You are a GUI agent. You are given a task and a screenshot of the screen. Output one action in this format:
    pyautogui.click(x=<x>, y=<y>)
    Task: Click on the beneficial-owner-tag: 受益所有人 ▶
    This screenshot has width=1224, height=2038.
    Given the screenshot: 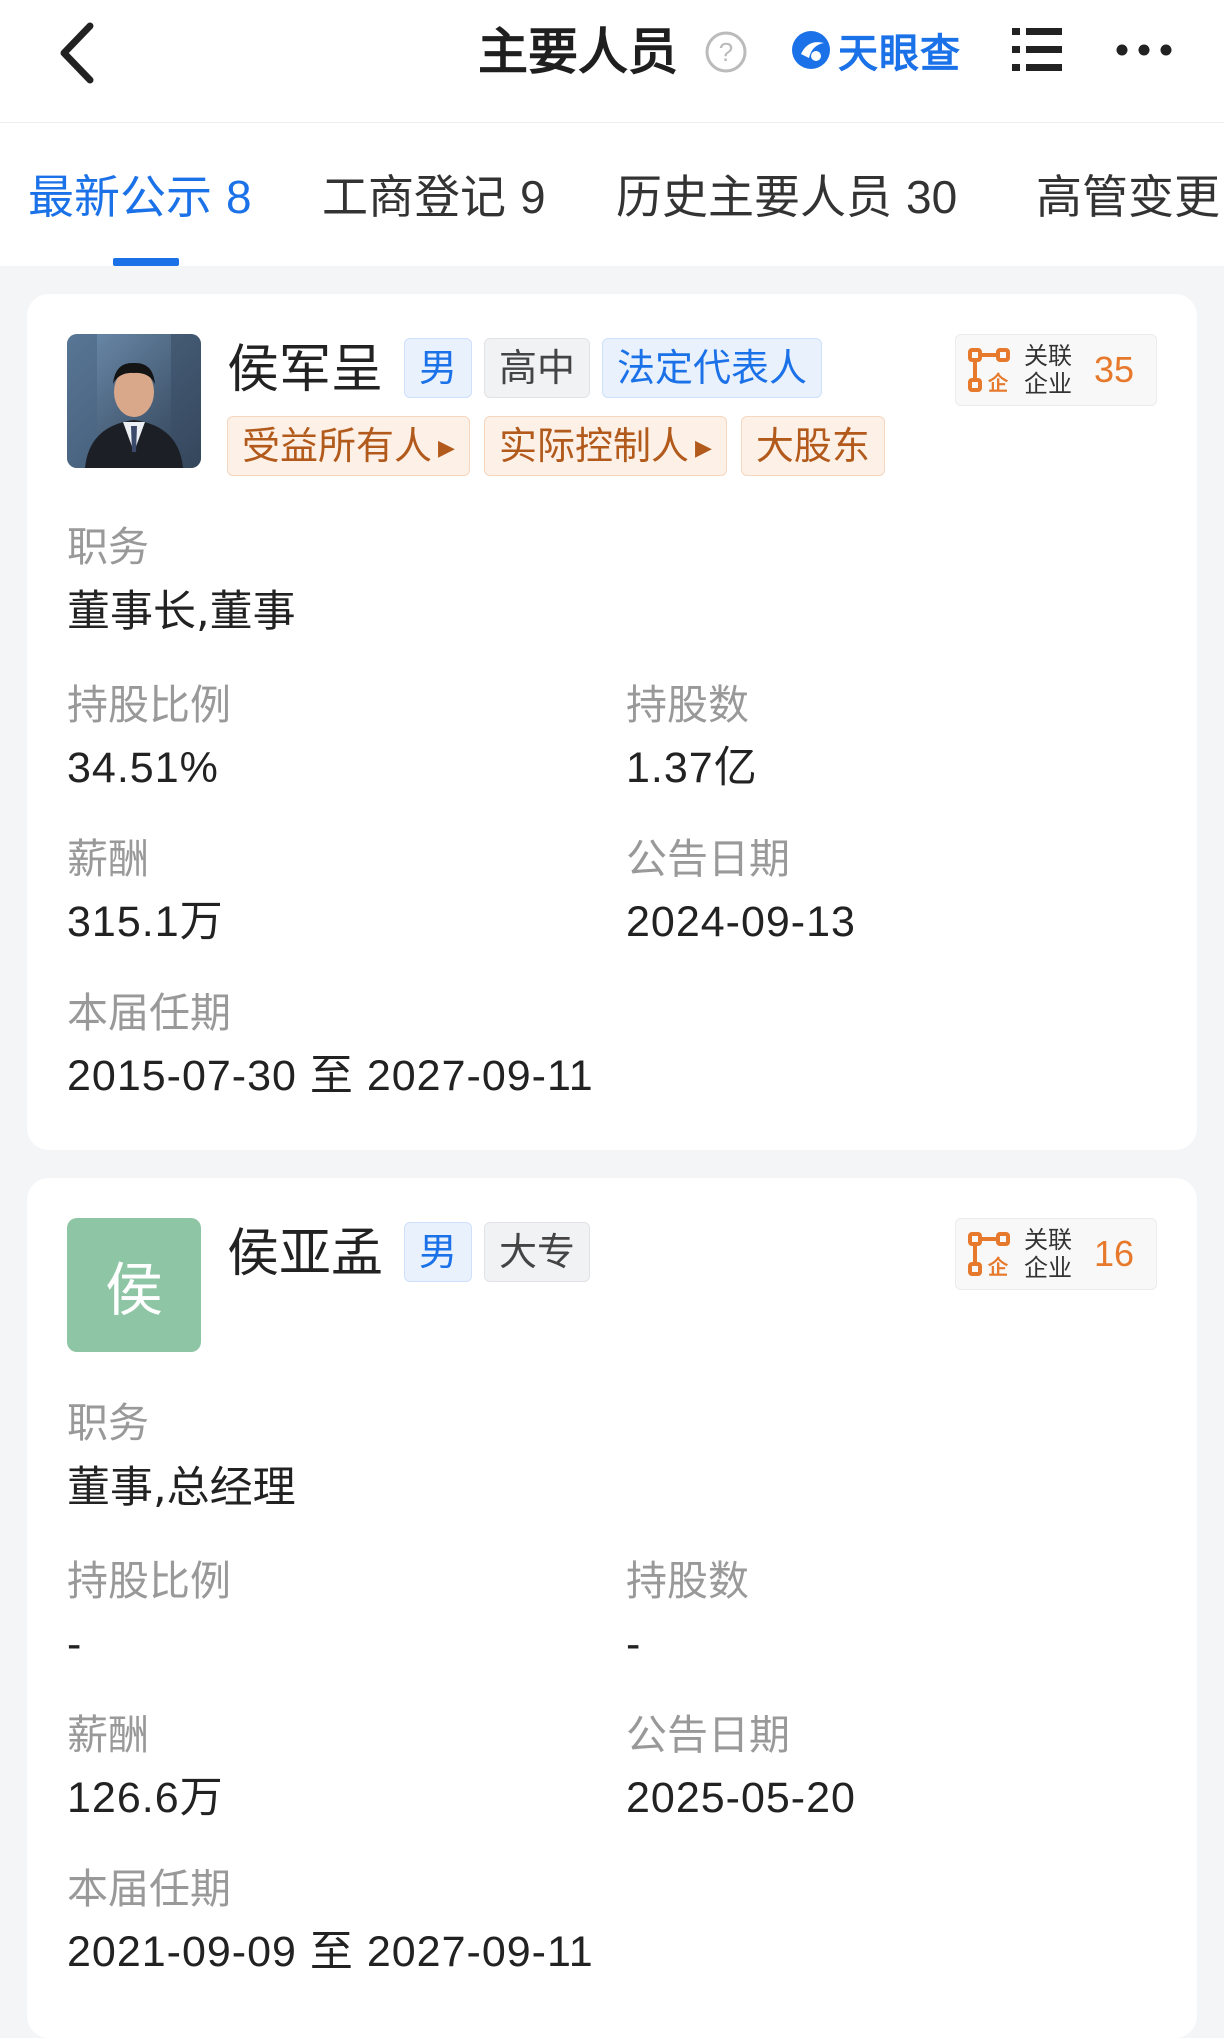 What is the action you would take?
    pyautogui.click(x=348, y=446)
    